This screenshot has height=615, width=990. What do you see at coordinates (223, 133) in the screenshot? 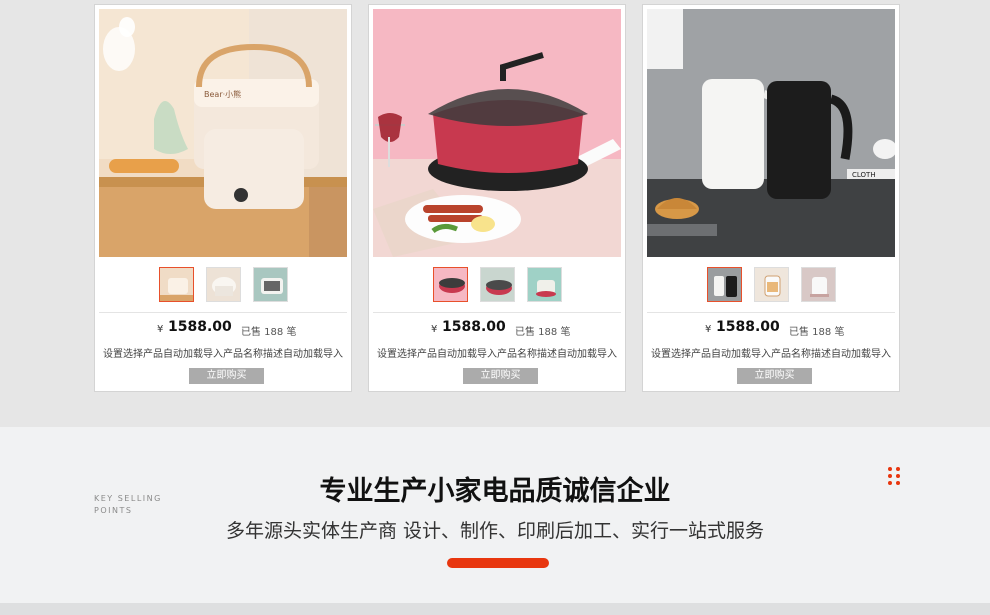
I see `folding-washer-photo: Bear·小熊` at bounding box center [223, 133].